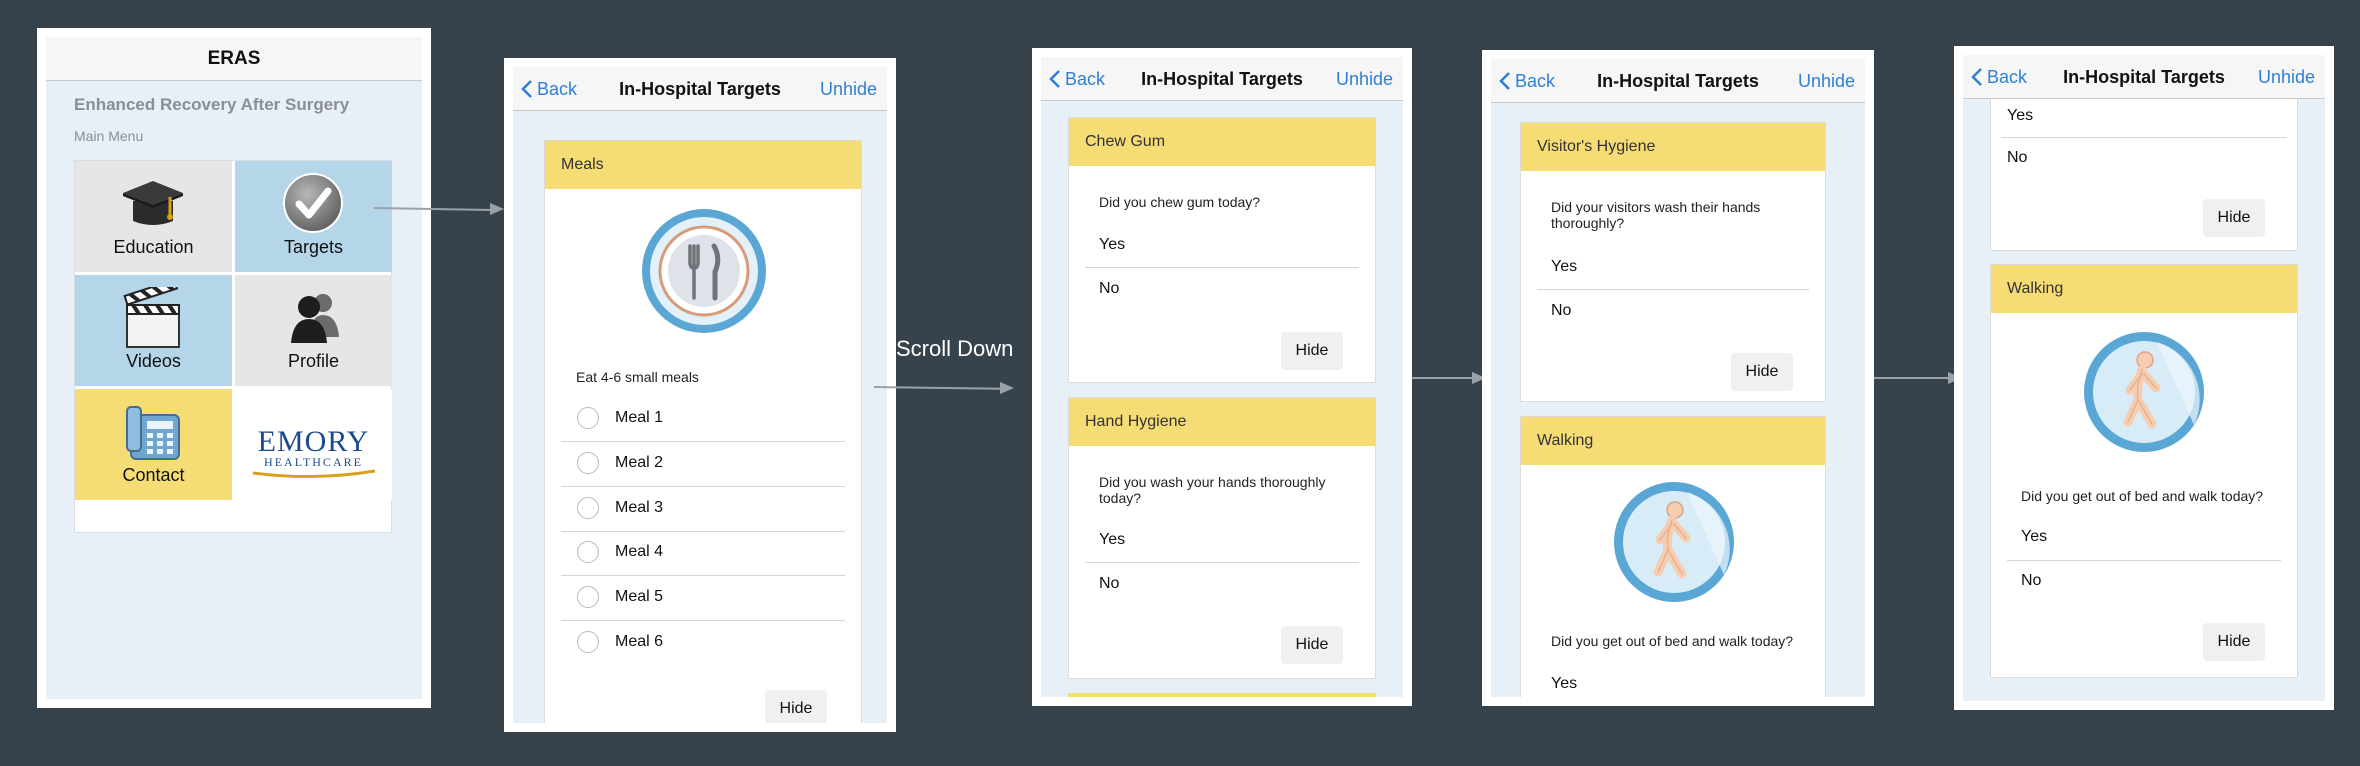 The width and height of the screenshot is (2360, 766). Describe the element at coordinates (1222, 142) in the screenshot. I see `card-header: Chew Gum` at that location.